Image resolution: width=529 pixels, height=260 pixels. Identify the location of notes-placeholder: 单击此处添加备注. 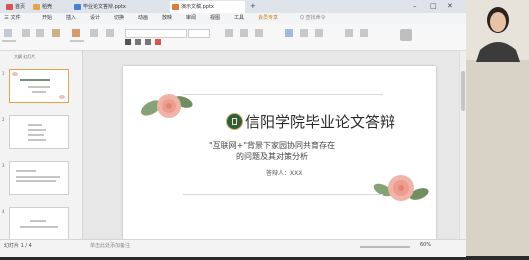
(110, 245).